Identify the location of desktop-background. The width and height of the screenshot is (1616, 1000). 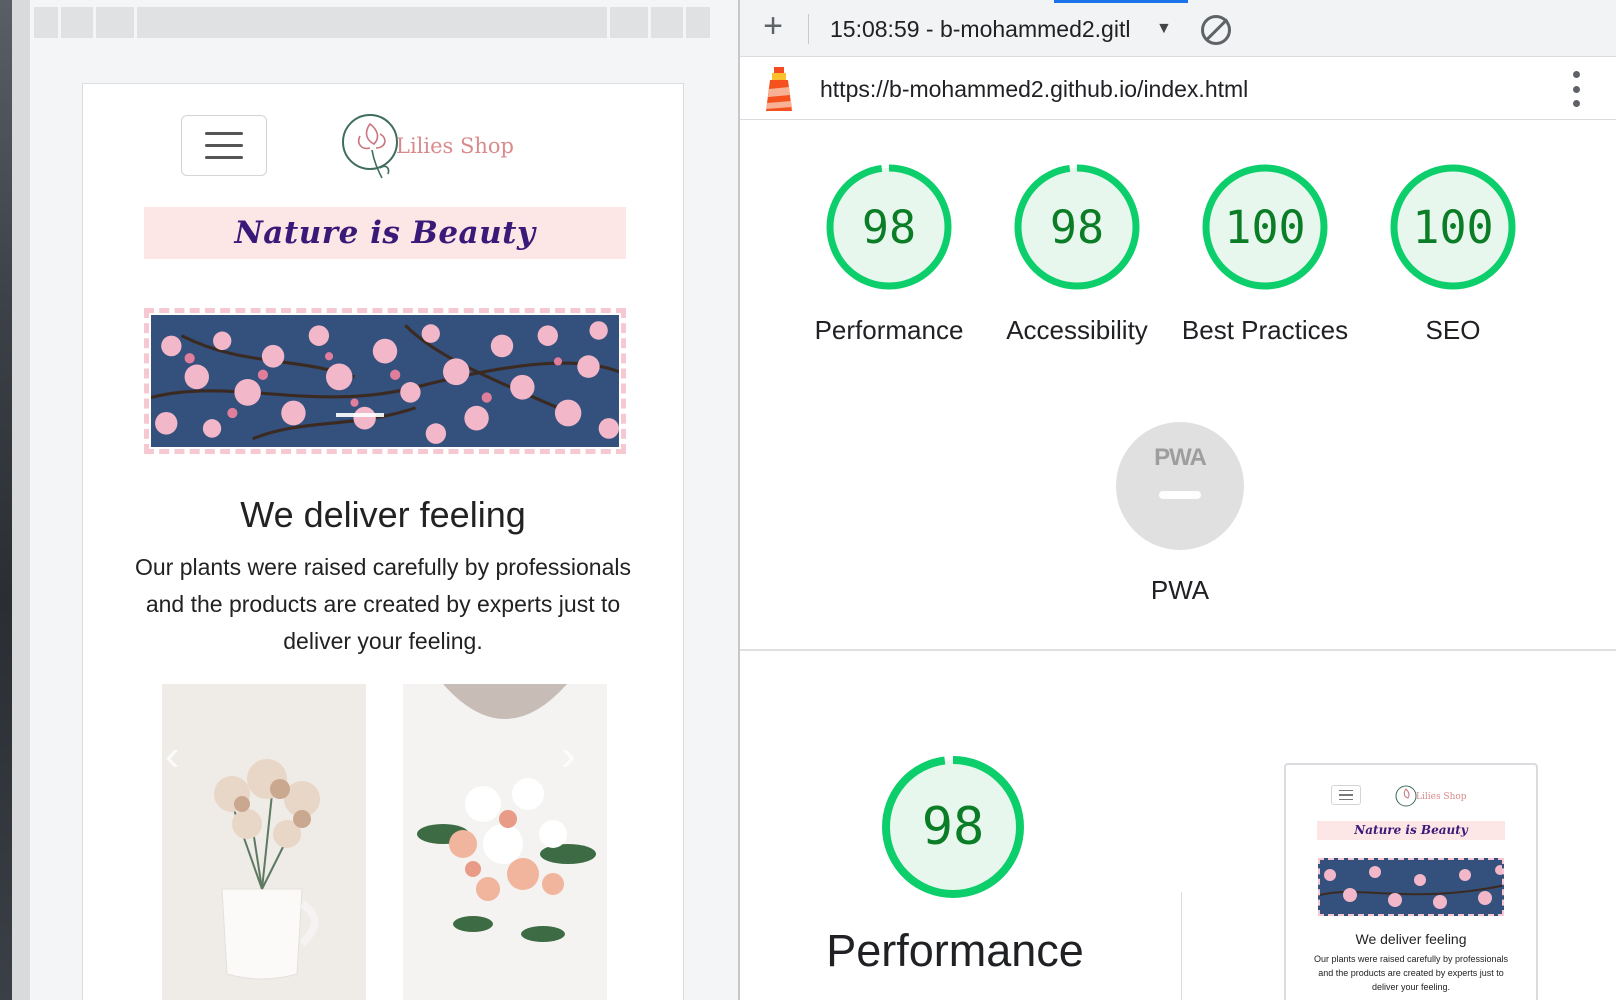
(6, 500).